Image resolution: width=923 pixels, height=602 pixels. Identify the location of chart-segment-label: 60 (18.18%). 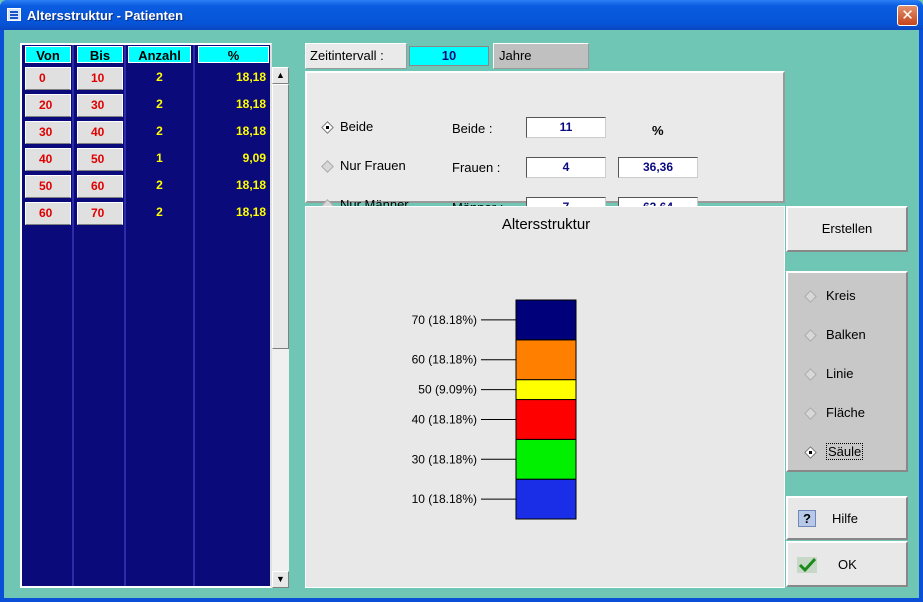
(444, 360).